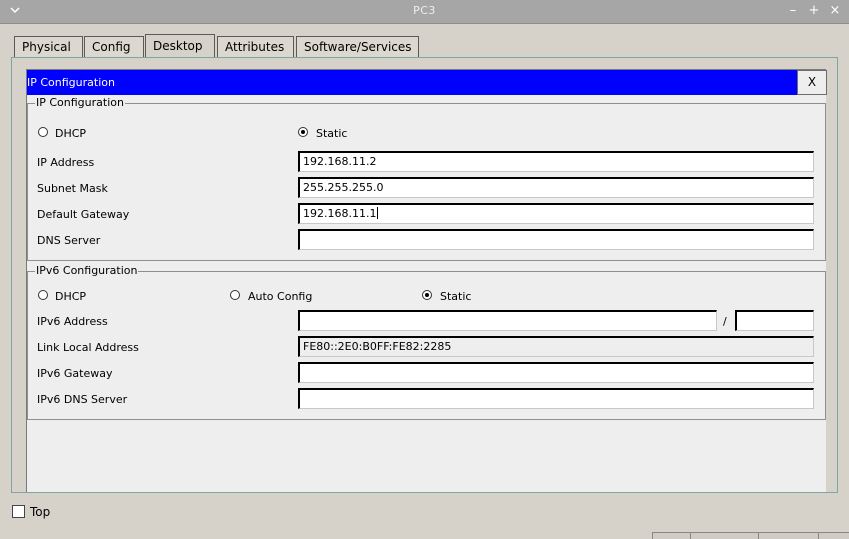 The width and height of the screenshot is (849, 539). What do you see at coordinates (774, 320) in the screenshot?
I see `ipv6-prefix-field` at bounding box center [774, 320].